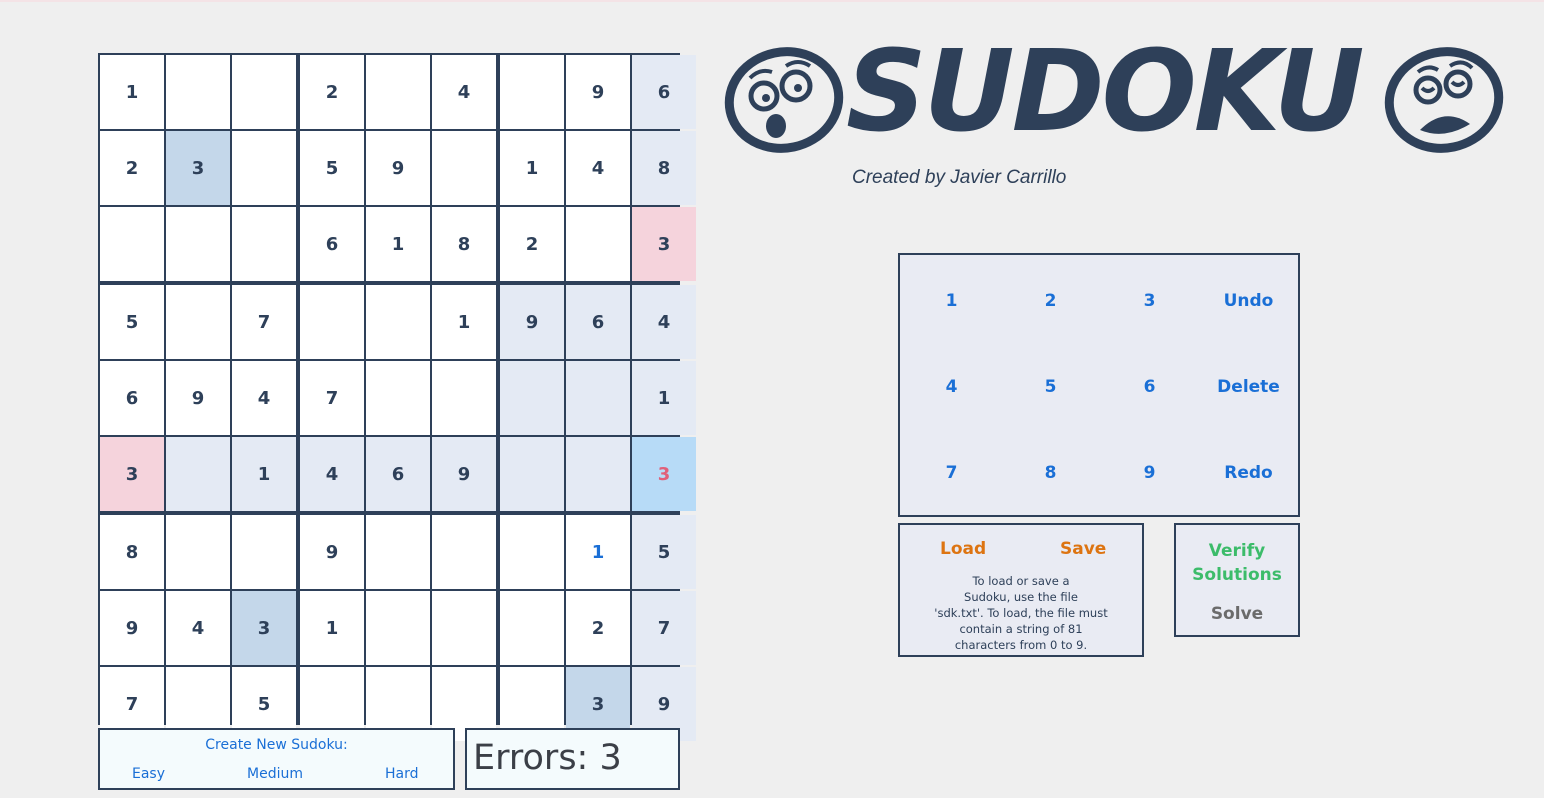 This screenshot has height=798, width=1544. Describe the element at coordinates (951, 301) in the screenshot. I see `key-1: 1` at that location.